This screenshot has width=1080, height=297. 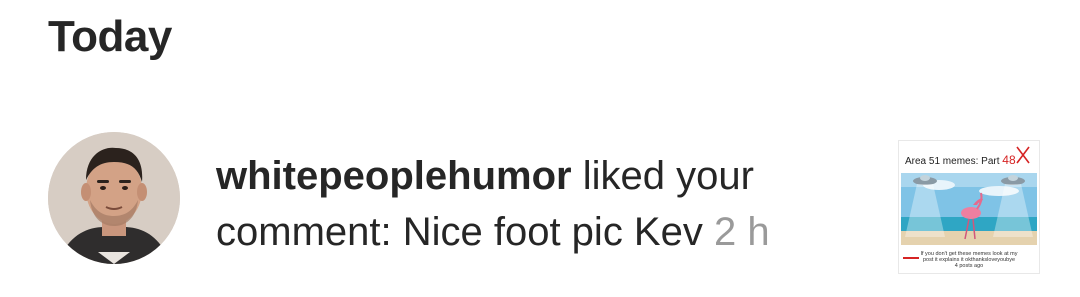 I want to click on user-avatar, so click(x=114, y=198).